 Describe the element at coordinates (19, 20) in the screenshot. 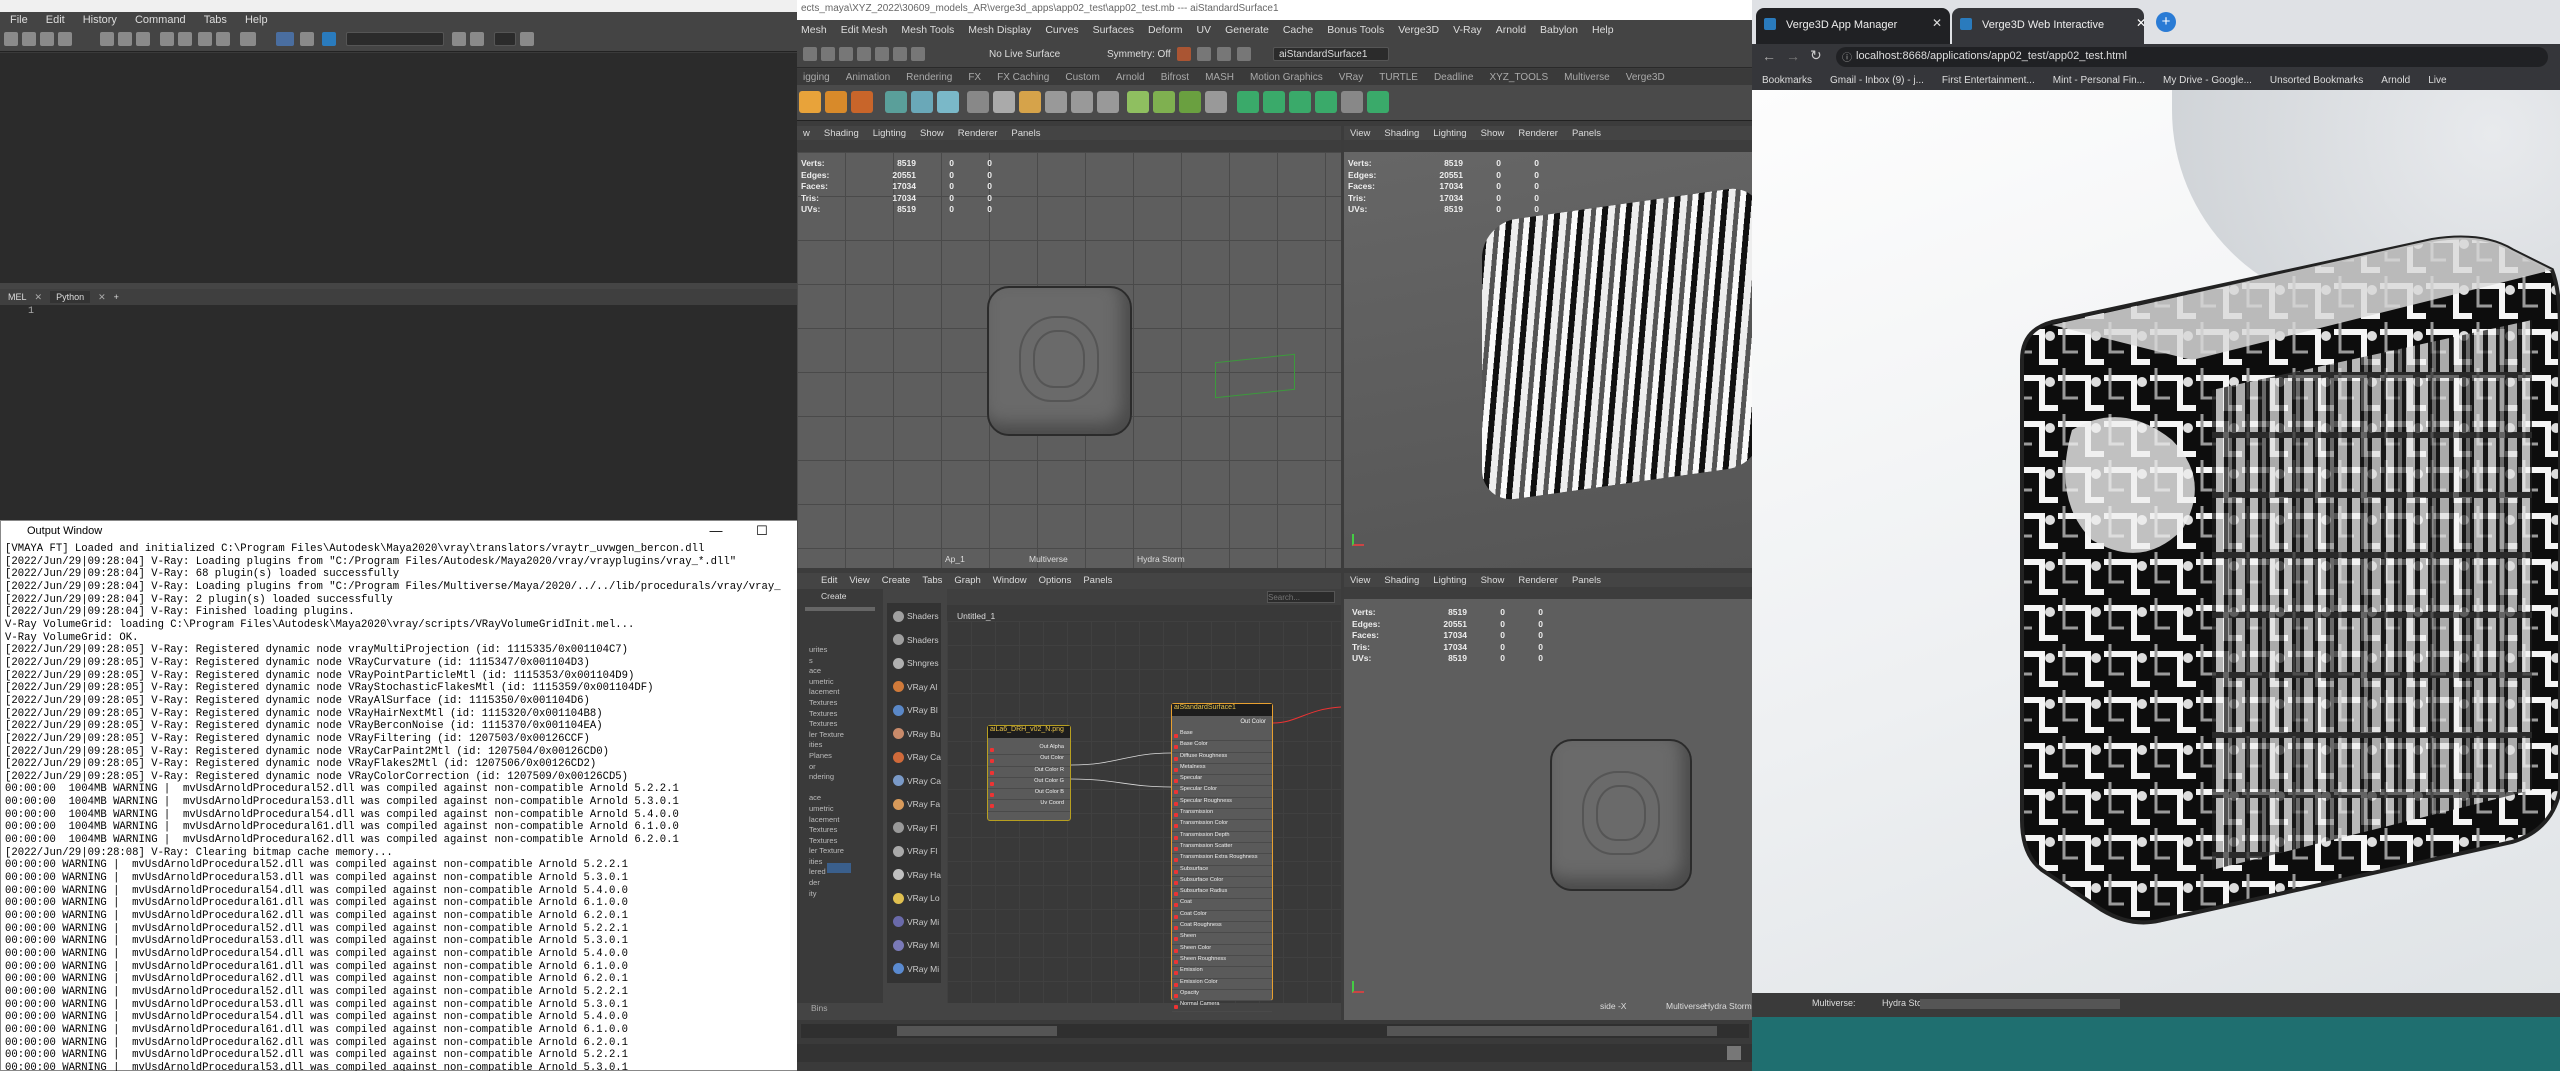

I see `menu-file: File` at that location.